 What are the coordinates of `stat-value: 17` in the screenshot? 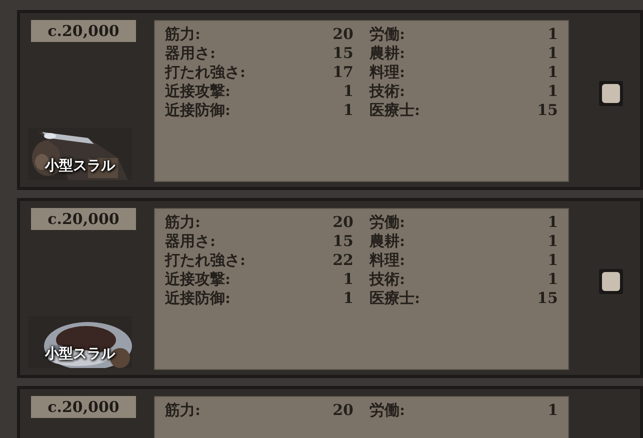 It's located at (343, 72).